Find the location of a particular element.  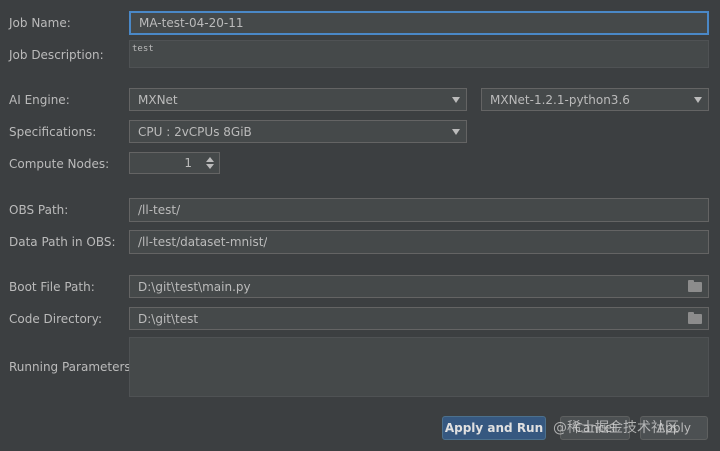

spinner-arrows-icon is located at coordinates (210, 163).